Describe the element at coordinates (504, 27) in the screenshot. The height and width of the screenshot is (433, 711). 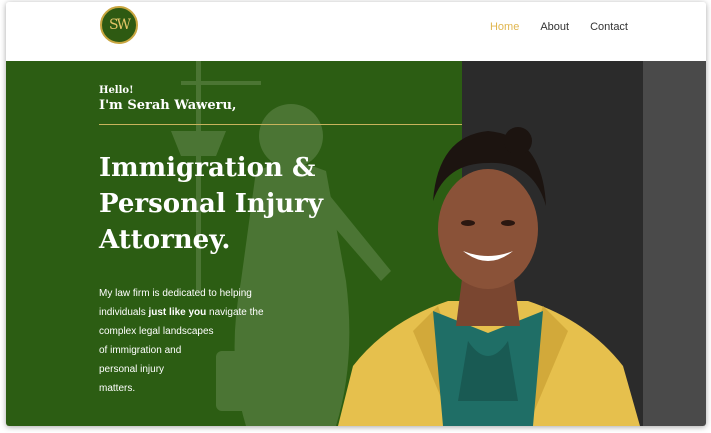
I see `nav-home-link: Home` at that location.